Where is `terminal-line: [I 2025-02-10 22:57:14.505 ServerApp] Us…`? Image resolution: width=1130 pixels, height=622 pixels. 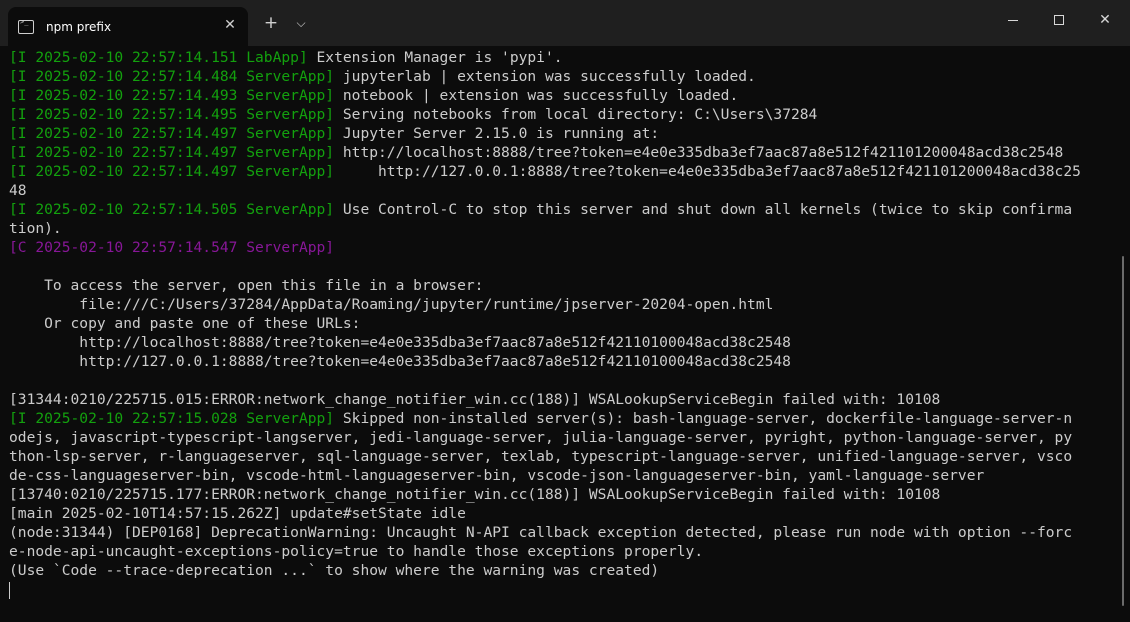 terminal-line: [I 2025-02-10 22:57:14.505 ServerApp] Us… is located at coordinates (559, 209).